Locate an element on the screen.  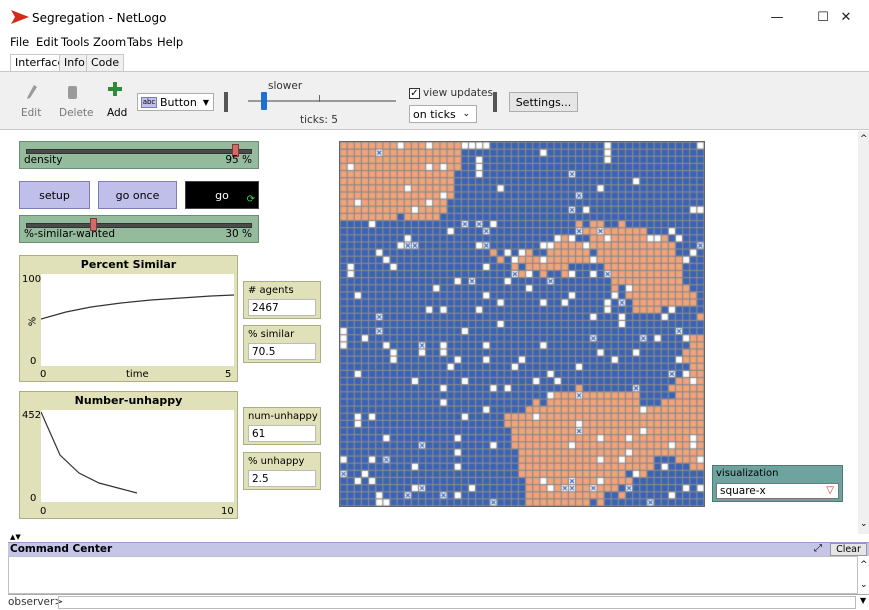
monitor-value: 2467 is located at coordinates (282, 307).